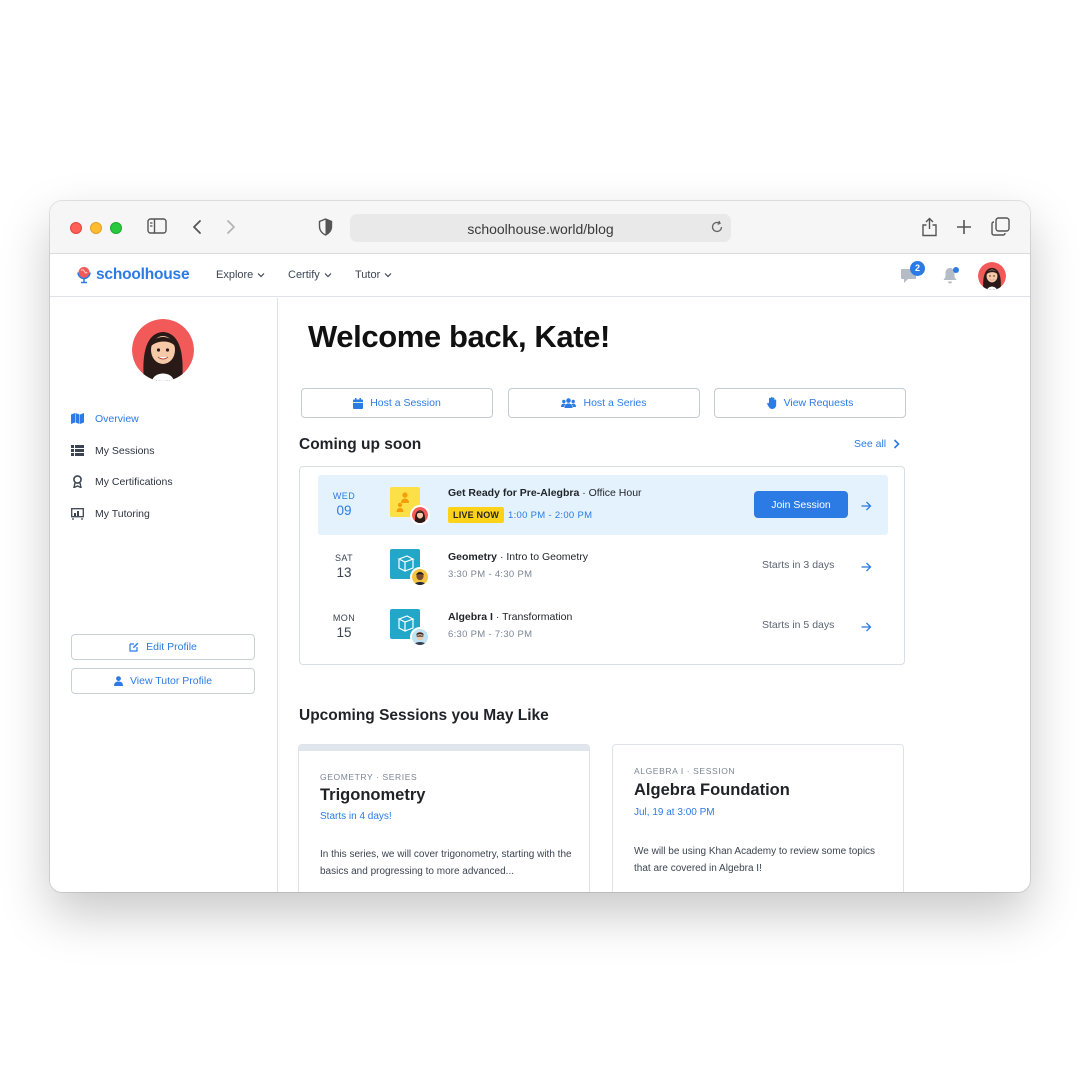  Describe the element at coordinates (470, 617) in the screenshot. I see `session-subject: Algebra I` at that location.